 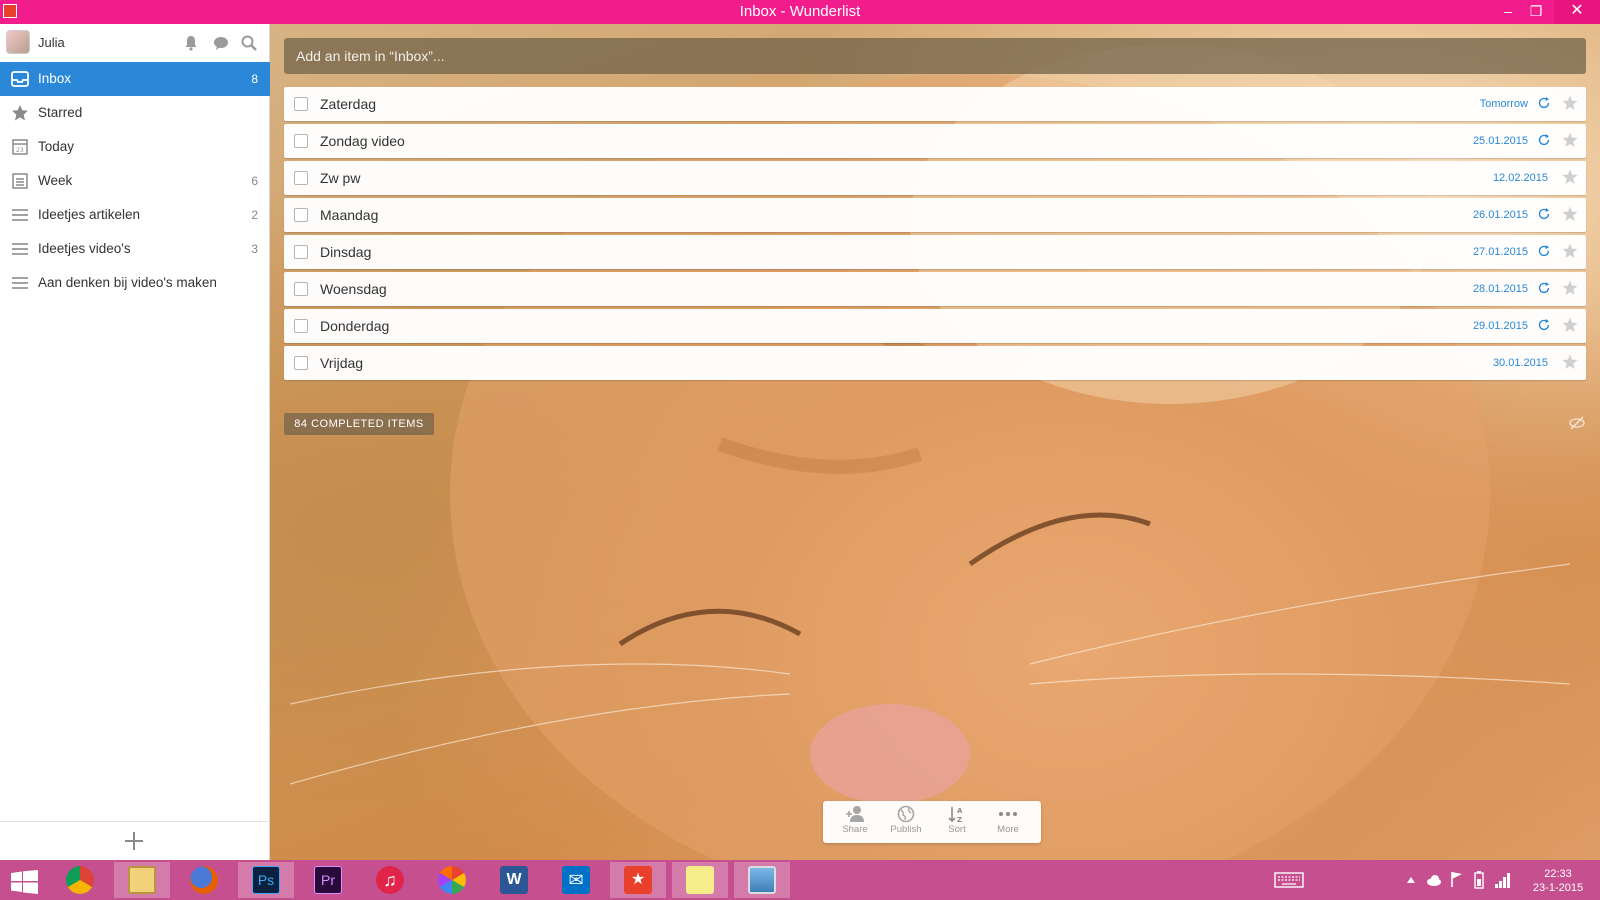 What do you see at coordinates (362, 141) in the screenshot?
I see `task-title: Zondag video` at bounding box center [362, 141].